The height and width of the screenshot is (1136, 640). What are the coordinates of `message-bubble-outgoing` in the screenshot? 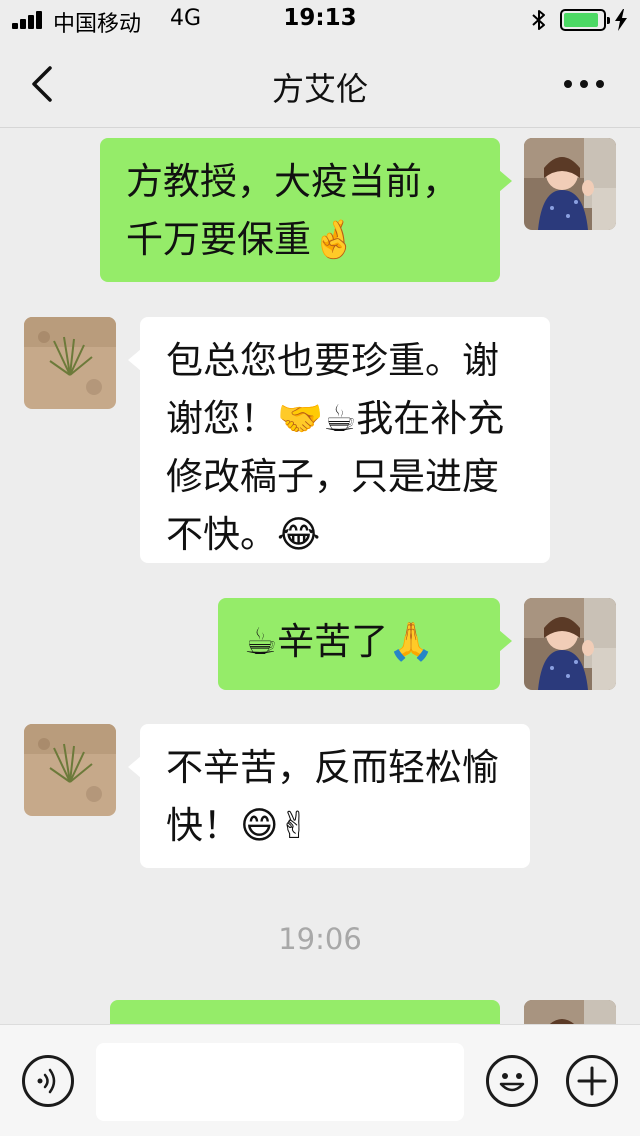 It's located at (305, 1012).